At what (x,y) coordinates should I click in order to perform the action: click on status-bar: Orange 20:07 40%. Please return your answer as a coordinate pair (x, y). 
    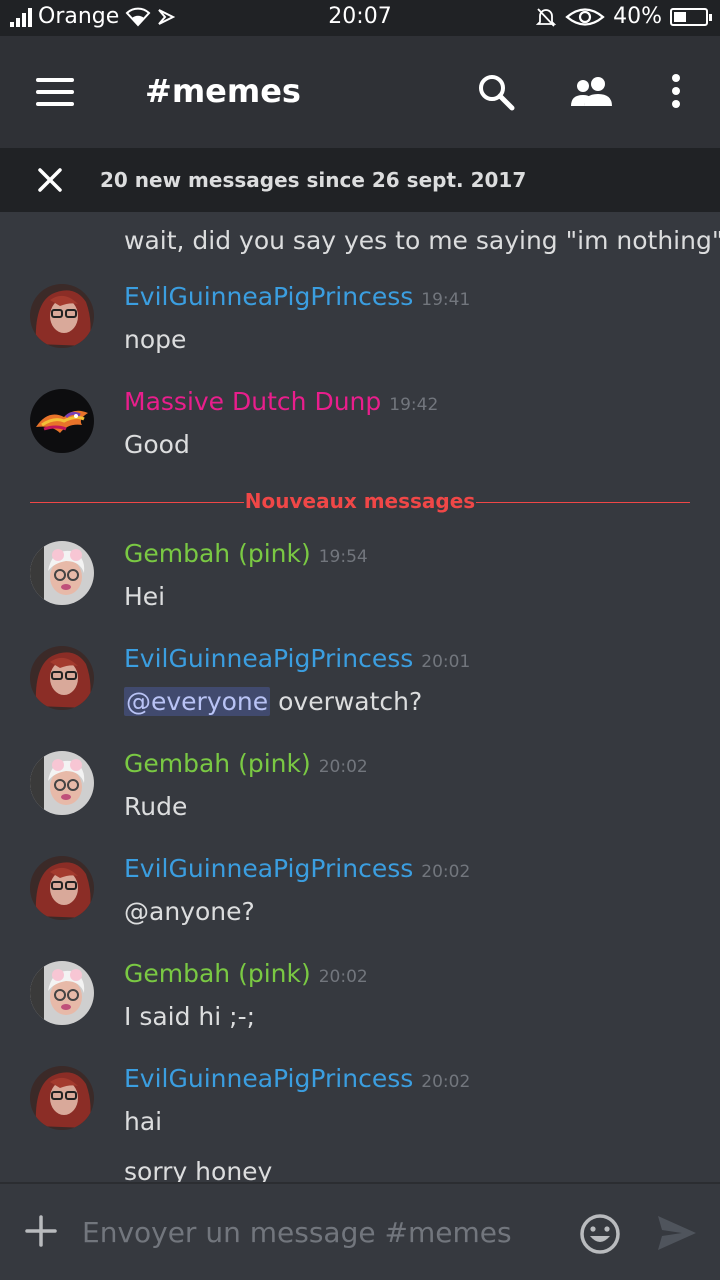
    Looking at the image, I should click on (360, 18).